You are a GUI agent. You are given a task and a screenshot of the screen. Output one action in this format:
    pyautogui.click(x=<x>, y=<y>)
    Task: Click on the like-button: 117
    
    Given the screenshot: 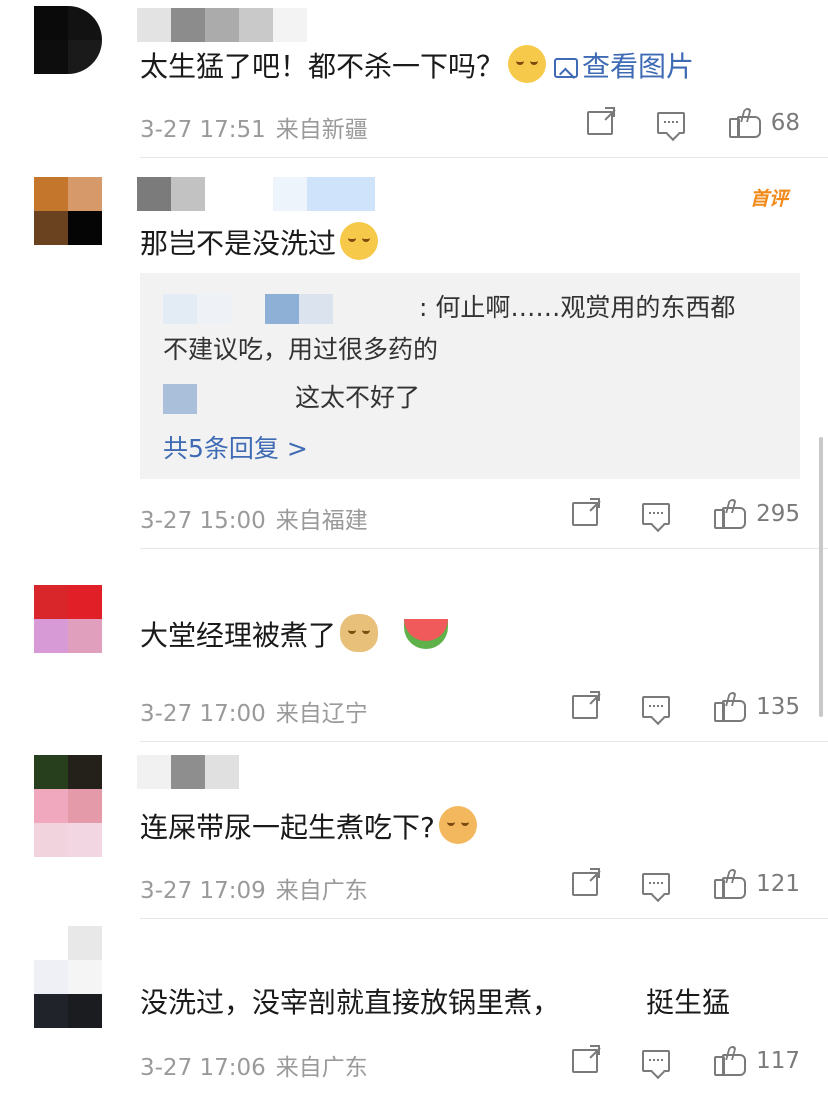 What is the action you would take?
    pyautogui.click(x=757, y=1061)
    